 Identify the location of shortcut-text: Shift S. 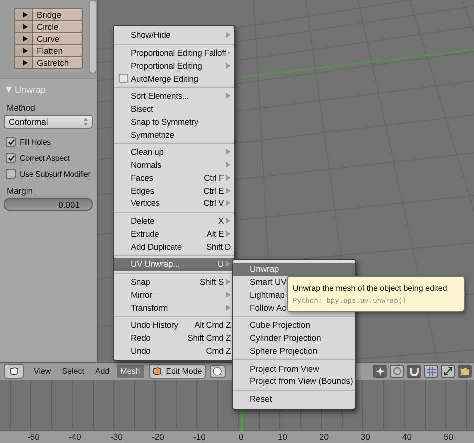
(211, 282).